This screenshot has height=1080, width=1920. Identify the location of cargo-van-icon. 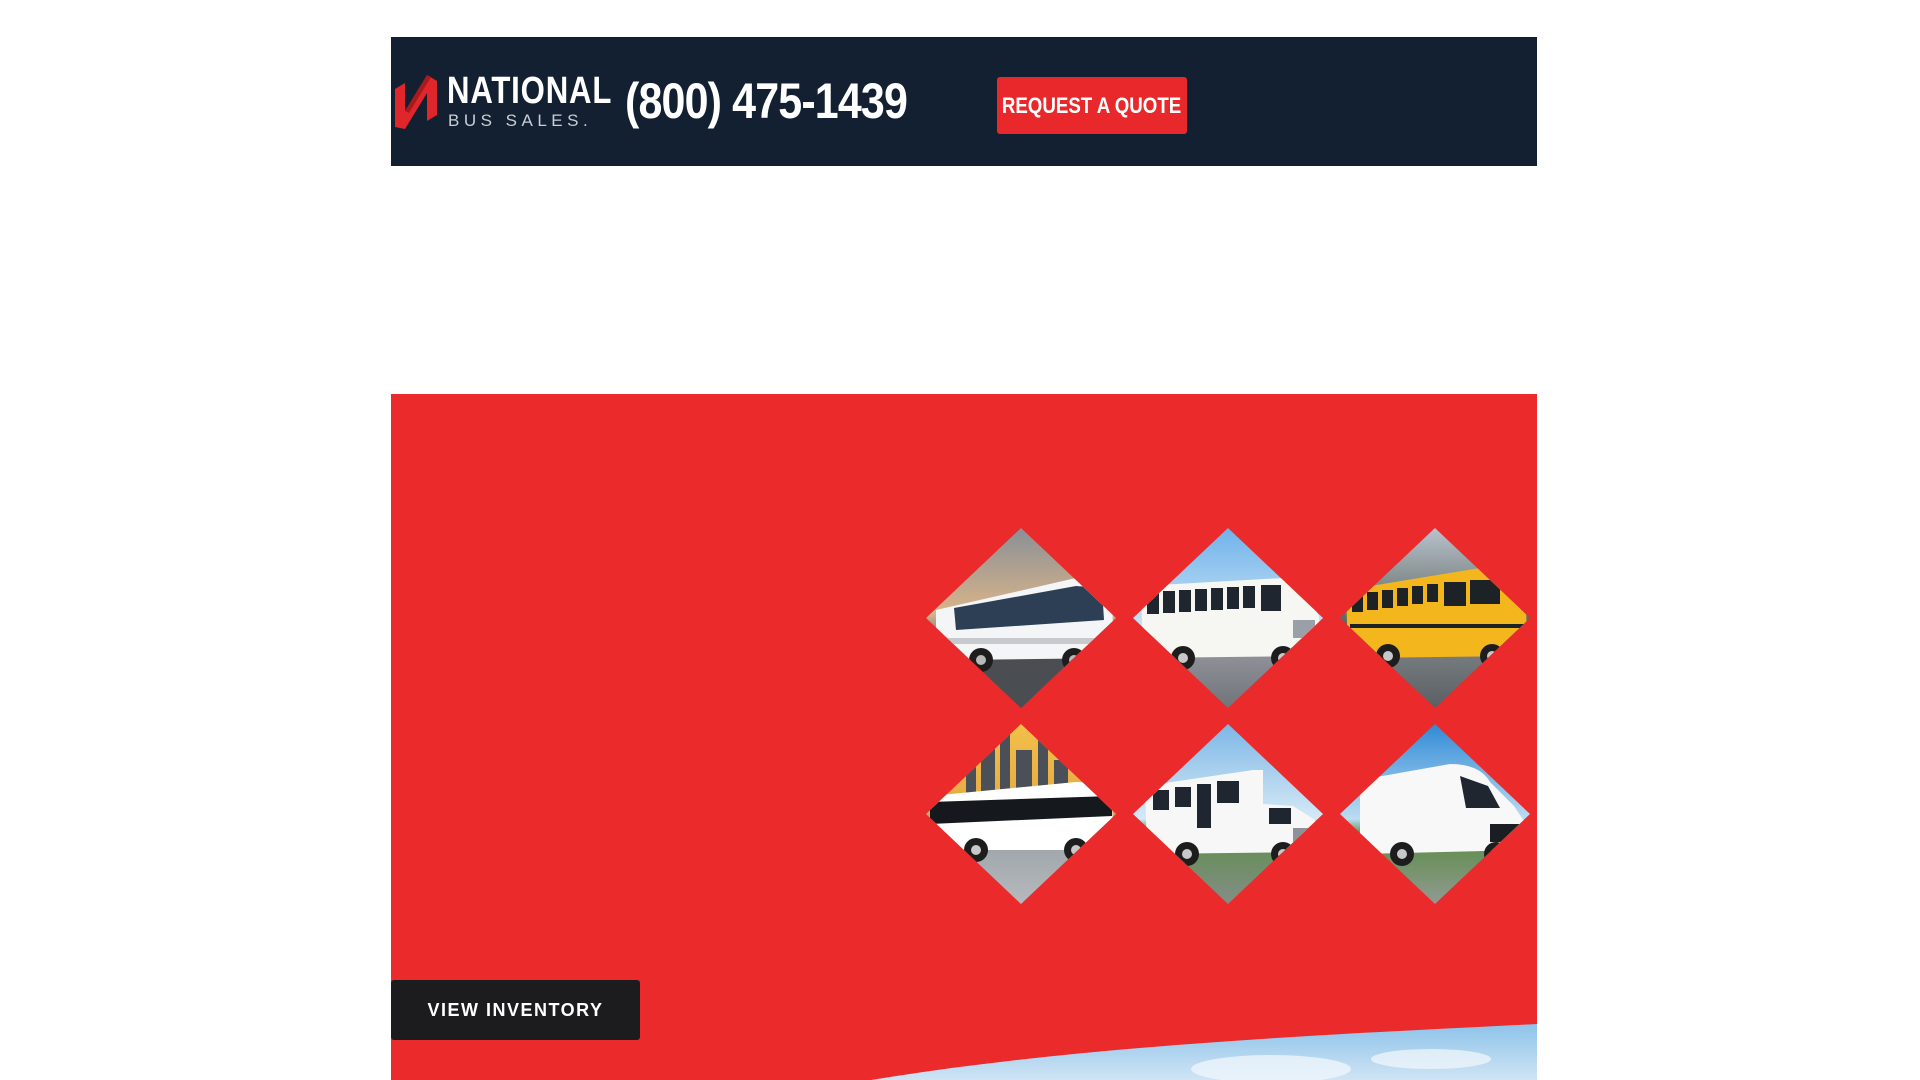
(1435, 819).